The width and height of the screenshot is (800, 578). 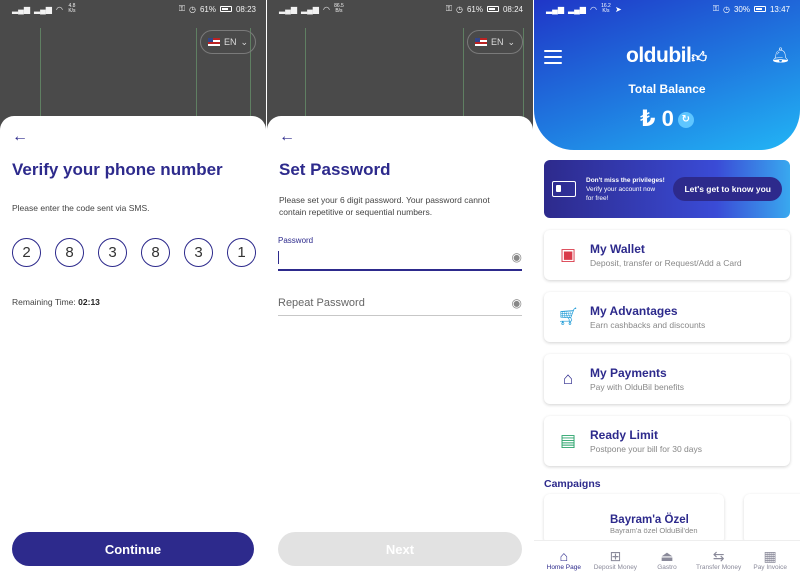 I want to click on password-field: Password ◉, so click(x=400, y=253).